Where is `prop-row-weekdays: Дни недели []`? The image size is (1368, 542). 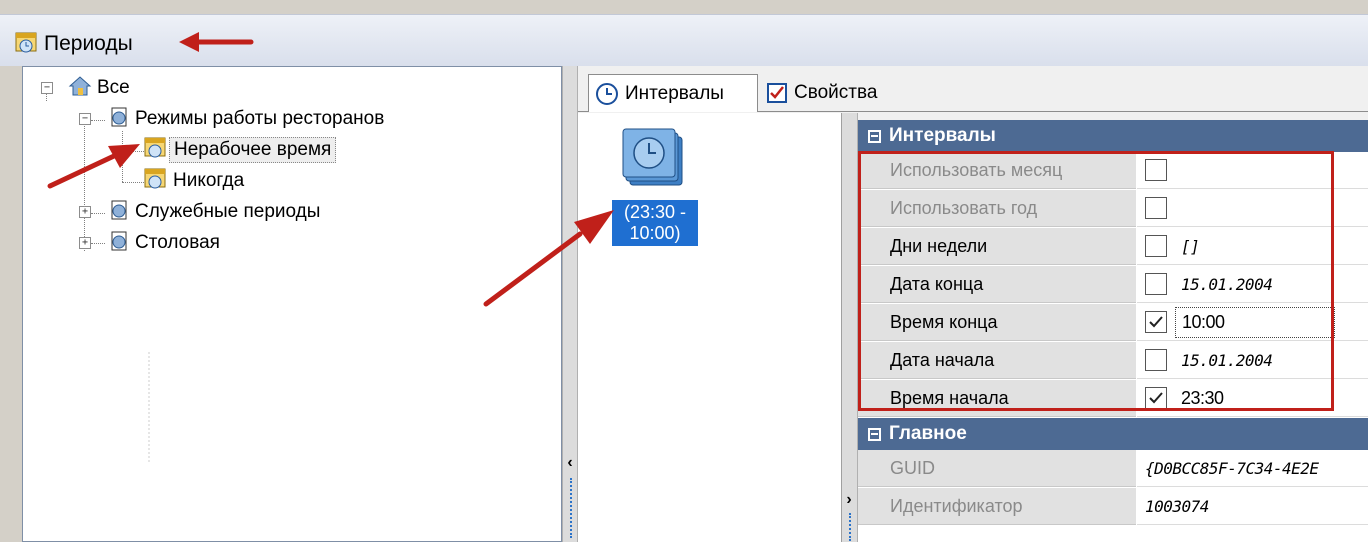
prop-row-weekdays: Дни недели [] is located at coordinates (1113, 247).